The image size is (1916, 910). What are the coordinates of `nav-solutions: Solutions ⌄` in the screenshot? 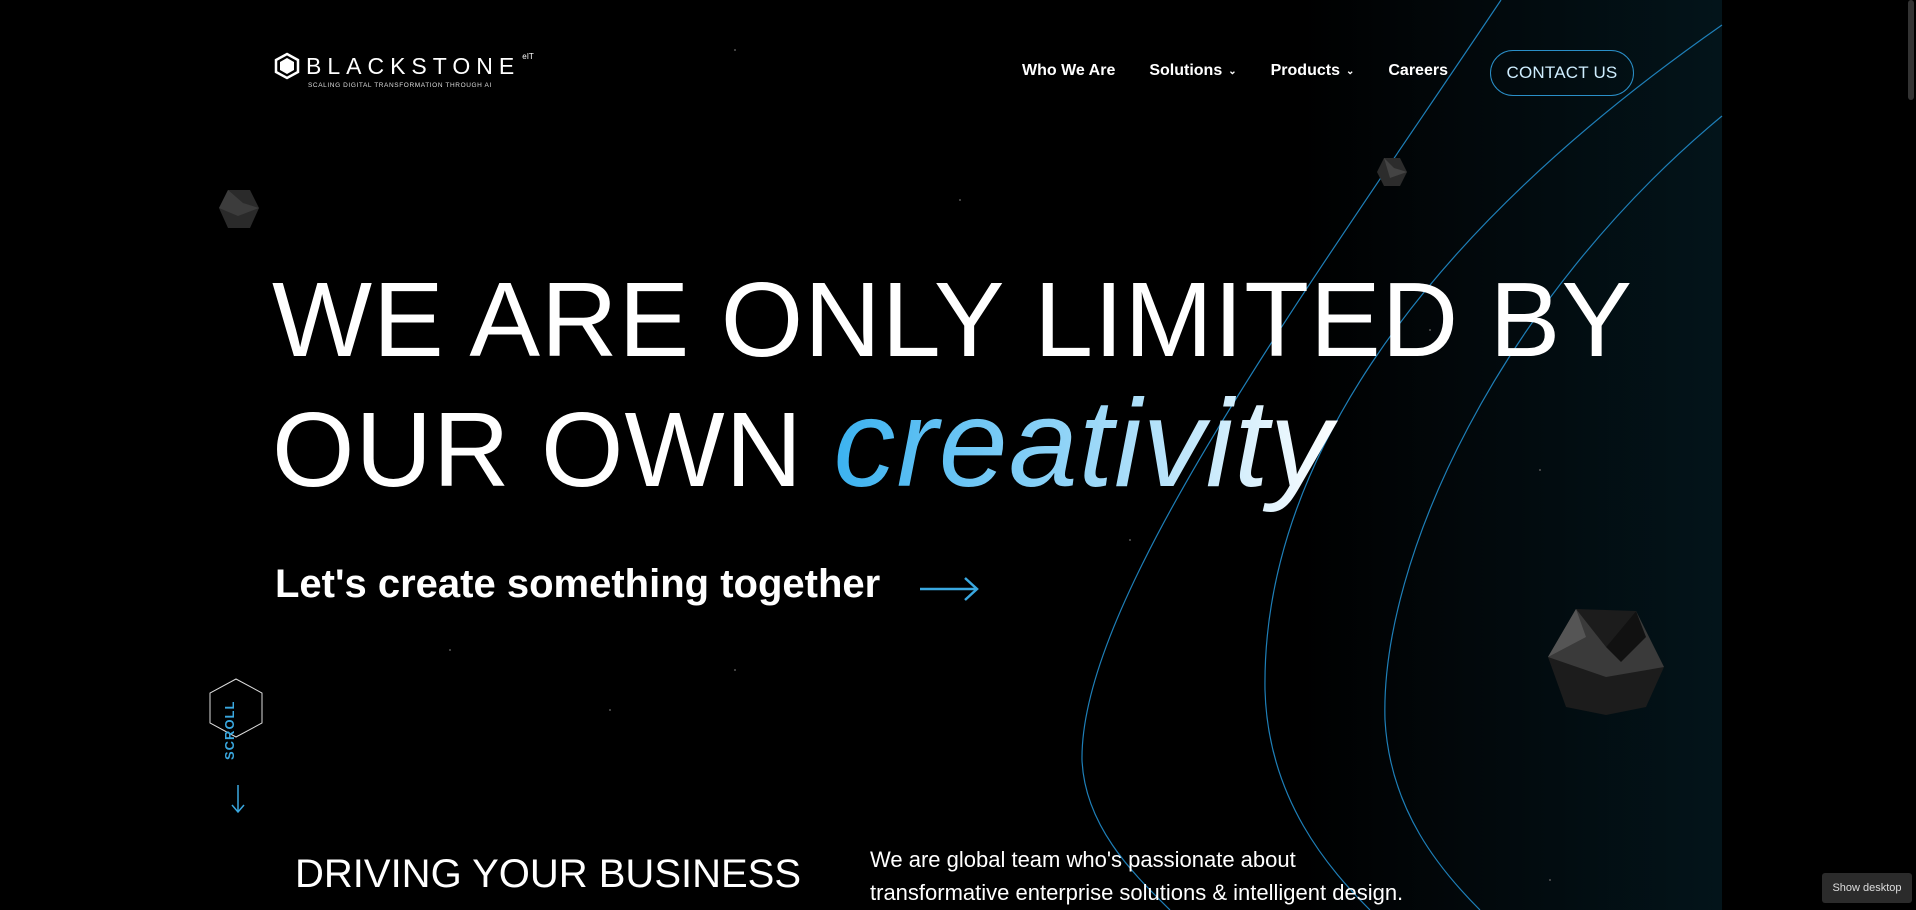 It's located at (1192, 71).